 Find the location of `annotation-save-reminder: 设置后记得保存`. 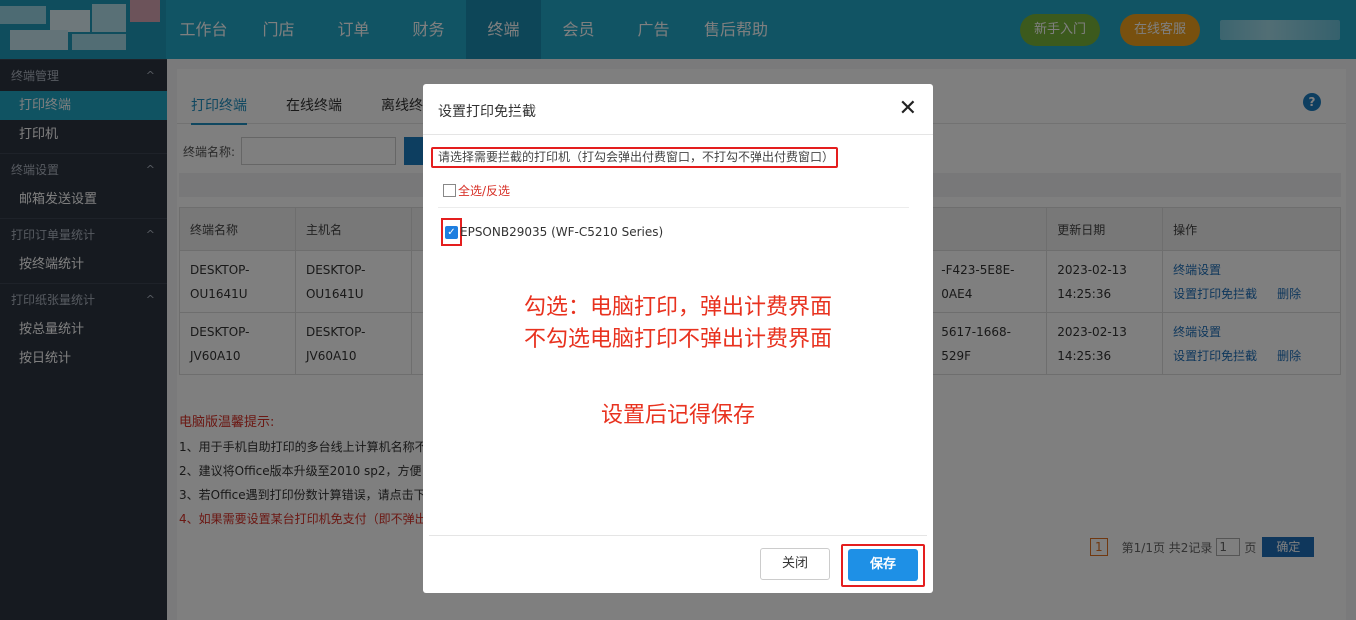

annotation-save-reminder: 设置后记得保存 is located at coordinates (677, 415).